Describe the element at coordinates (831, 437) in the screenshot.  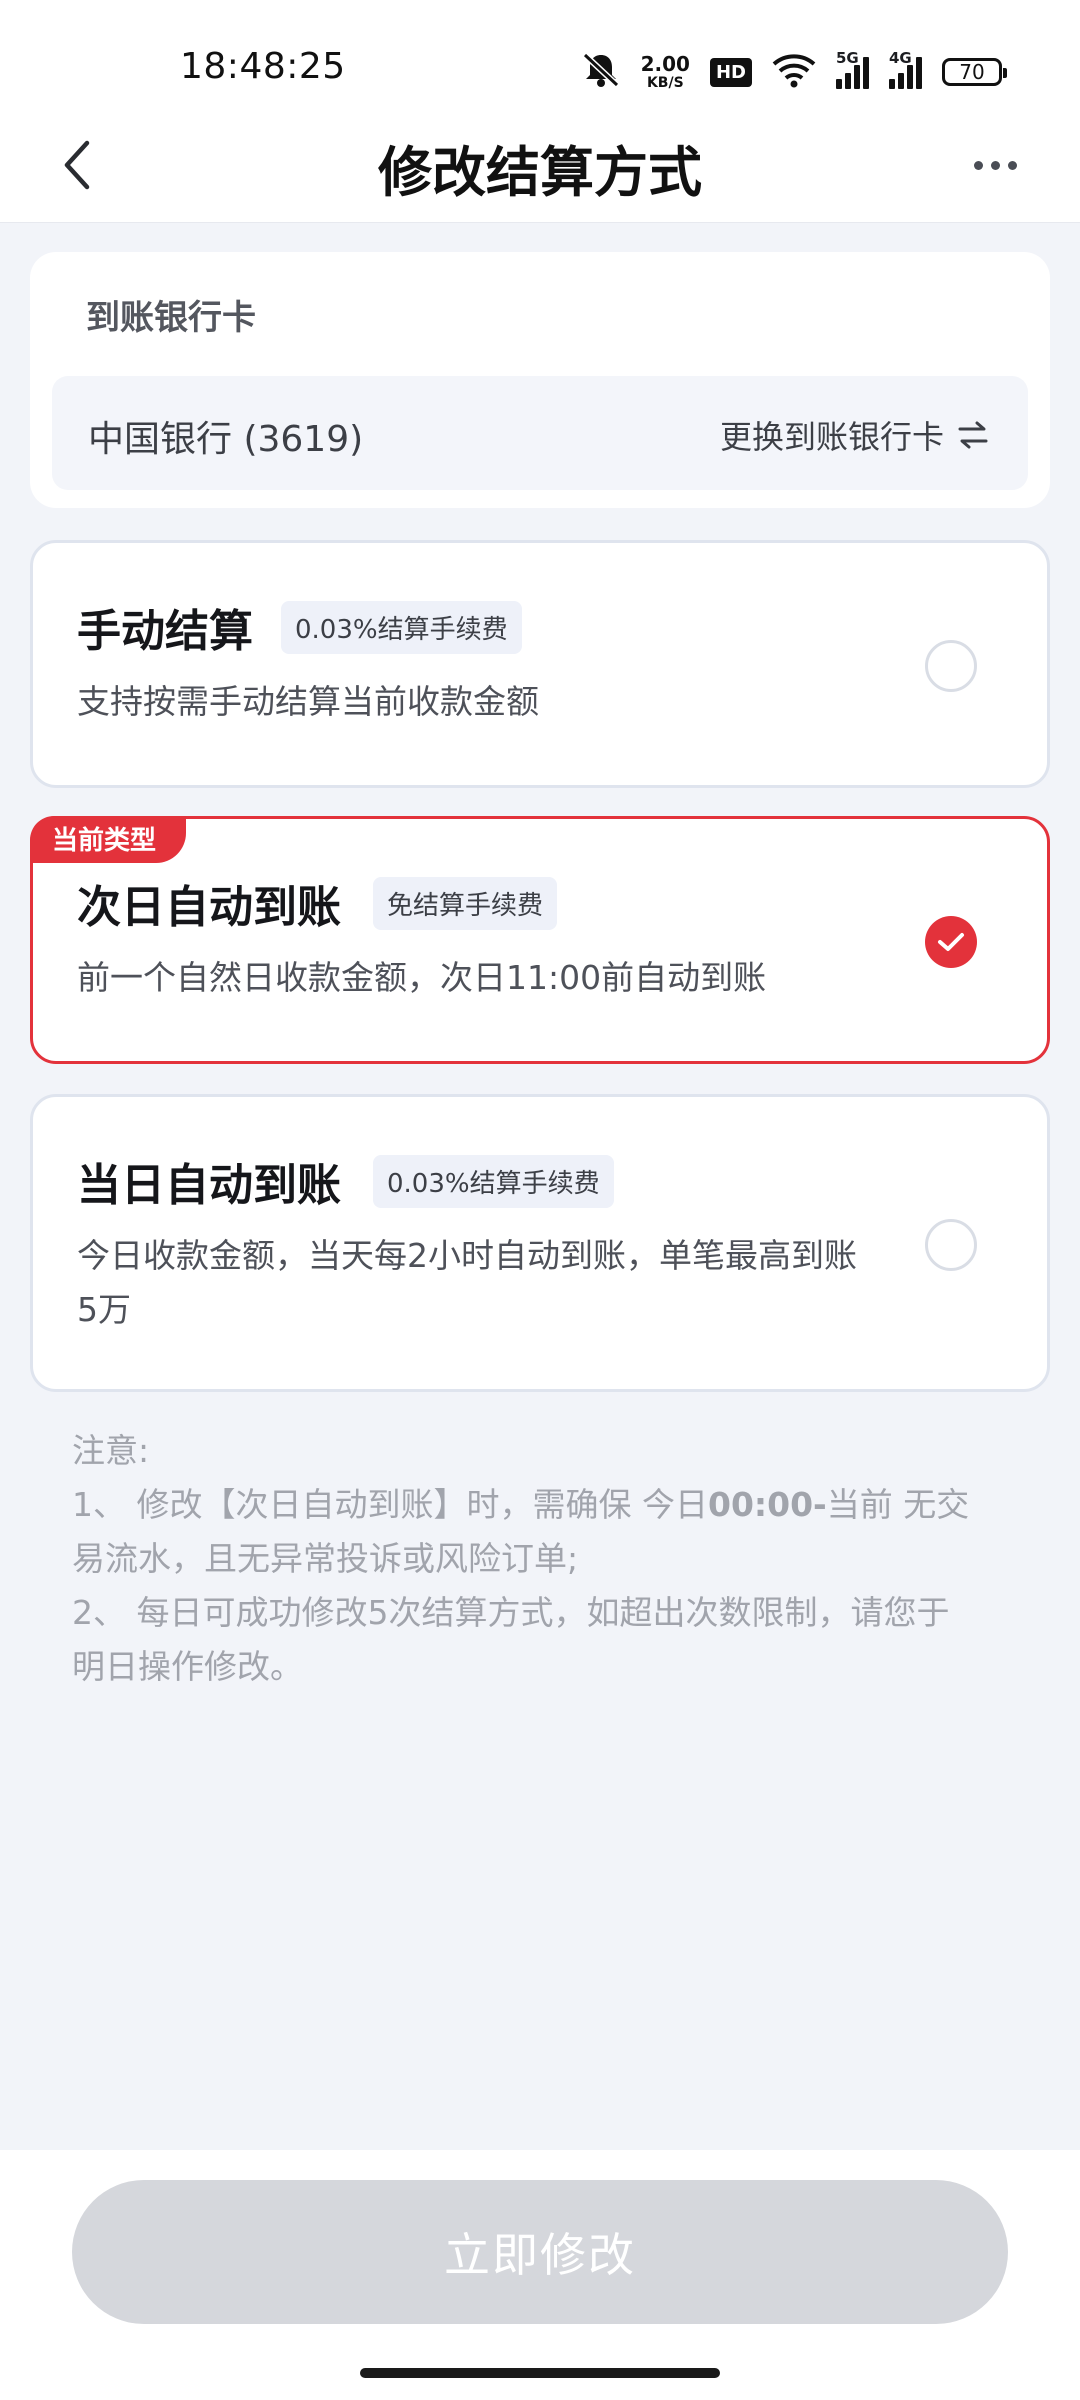
I see `change-bank-card-label: 更换到账银行卡` at that location.